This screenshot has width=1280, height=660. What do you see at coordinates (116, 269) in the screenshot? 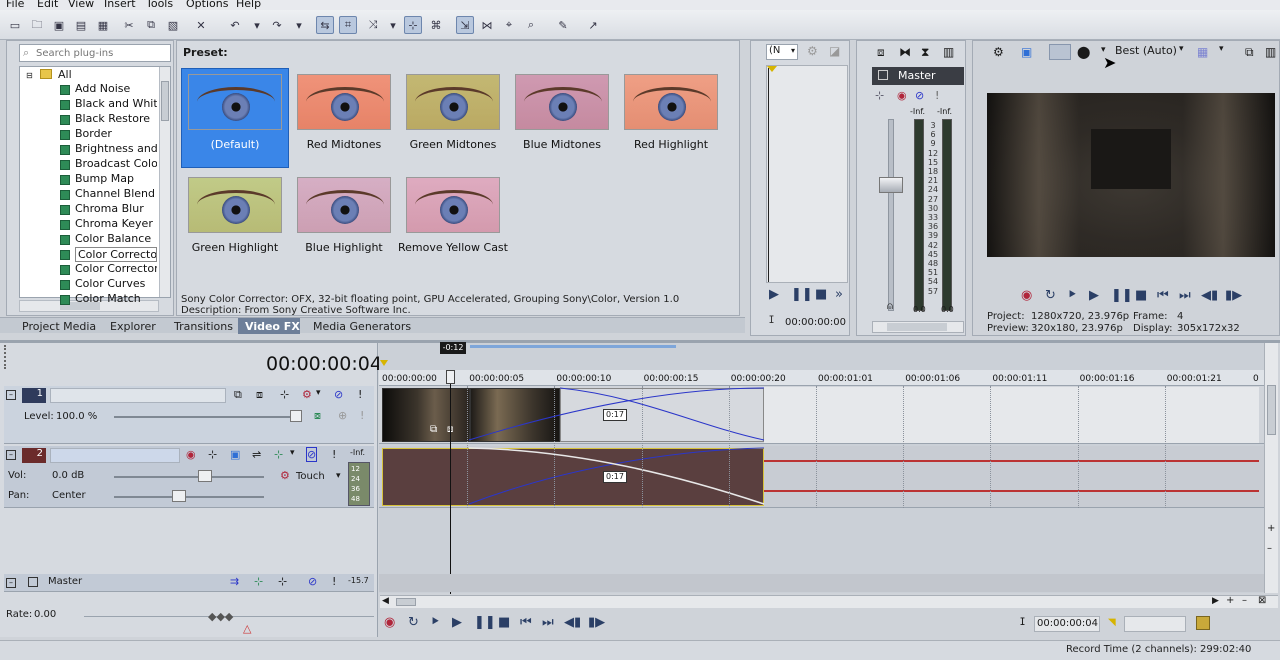
I see `plugin-tree-item: Color Corrector (S` at bounding box center [116, 269].